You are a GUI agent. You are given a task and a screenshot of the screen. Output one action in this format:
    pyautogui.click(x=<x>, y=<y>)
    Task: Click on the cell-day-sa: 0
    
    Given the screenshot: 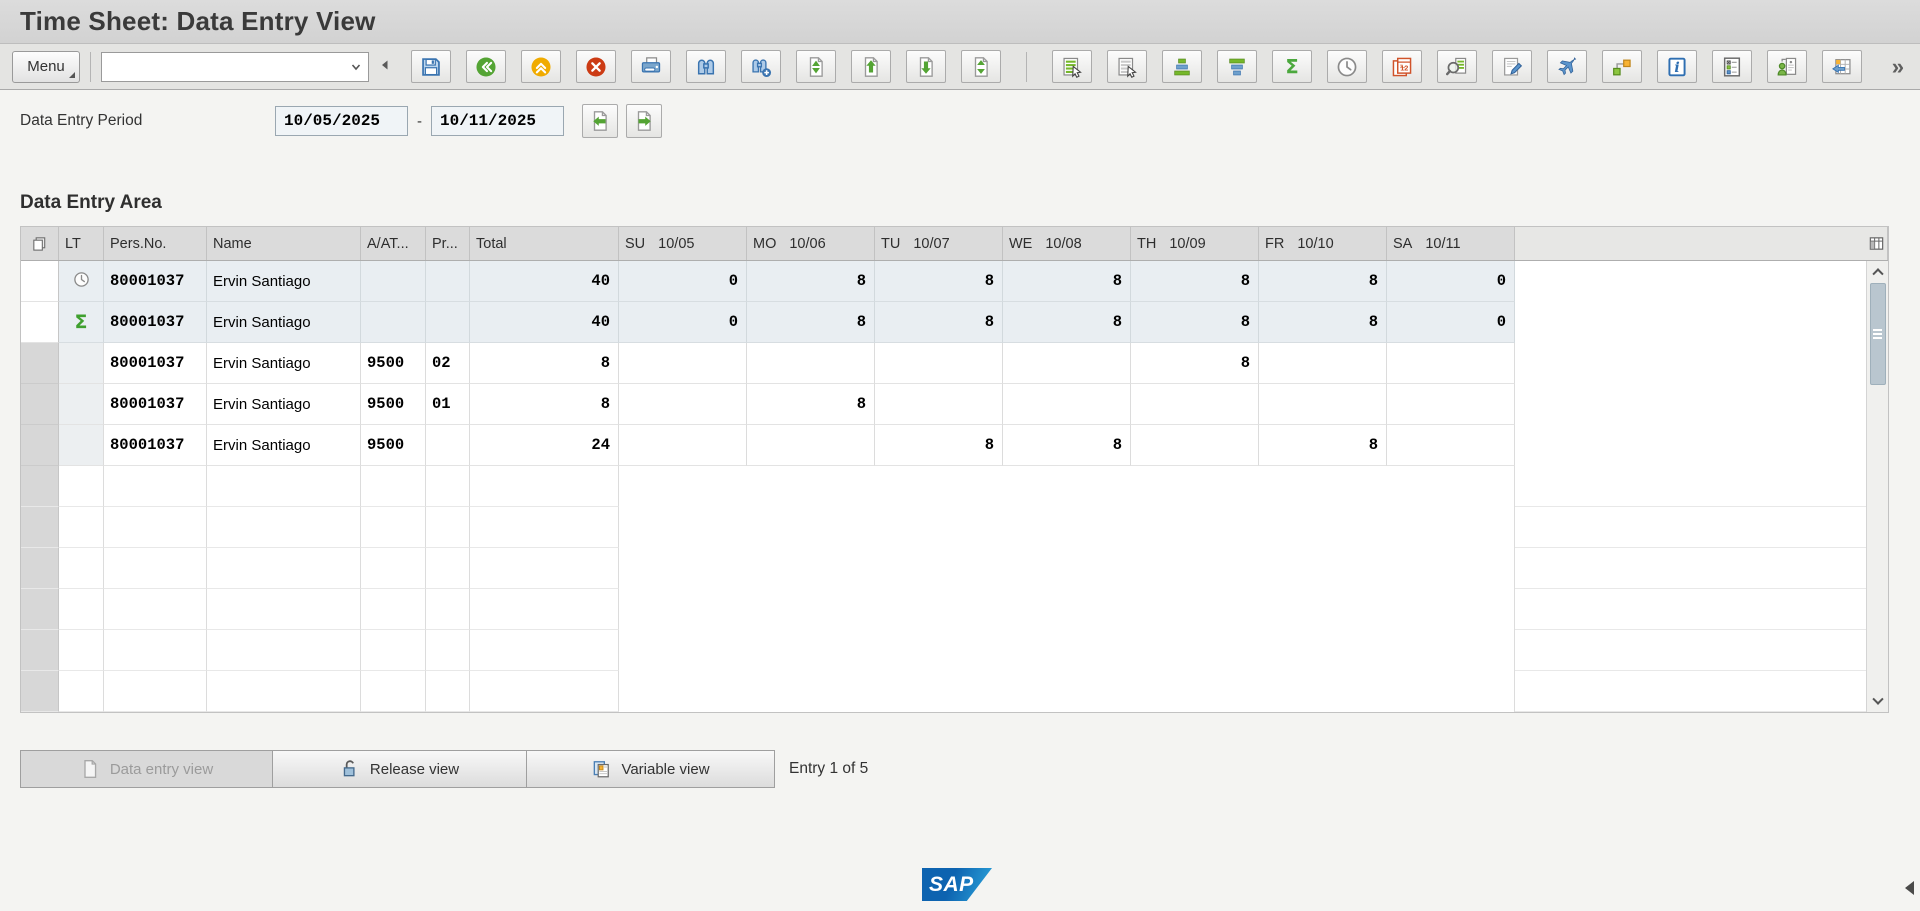 What is the action you would take?
    pyautogui.click(x=1451, y=322)
    